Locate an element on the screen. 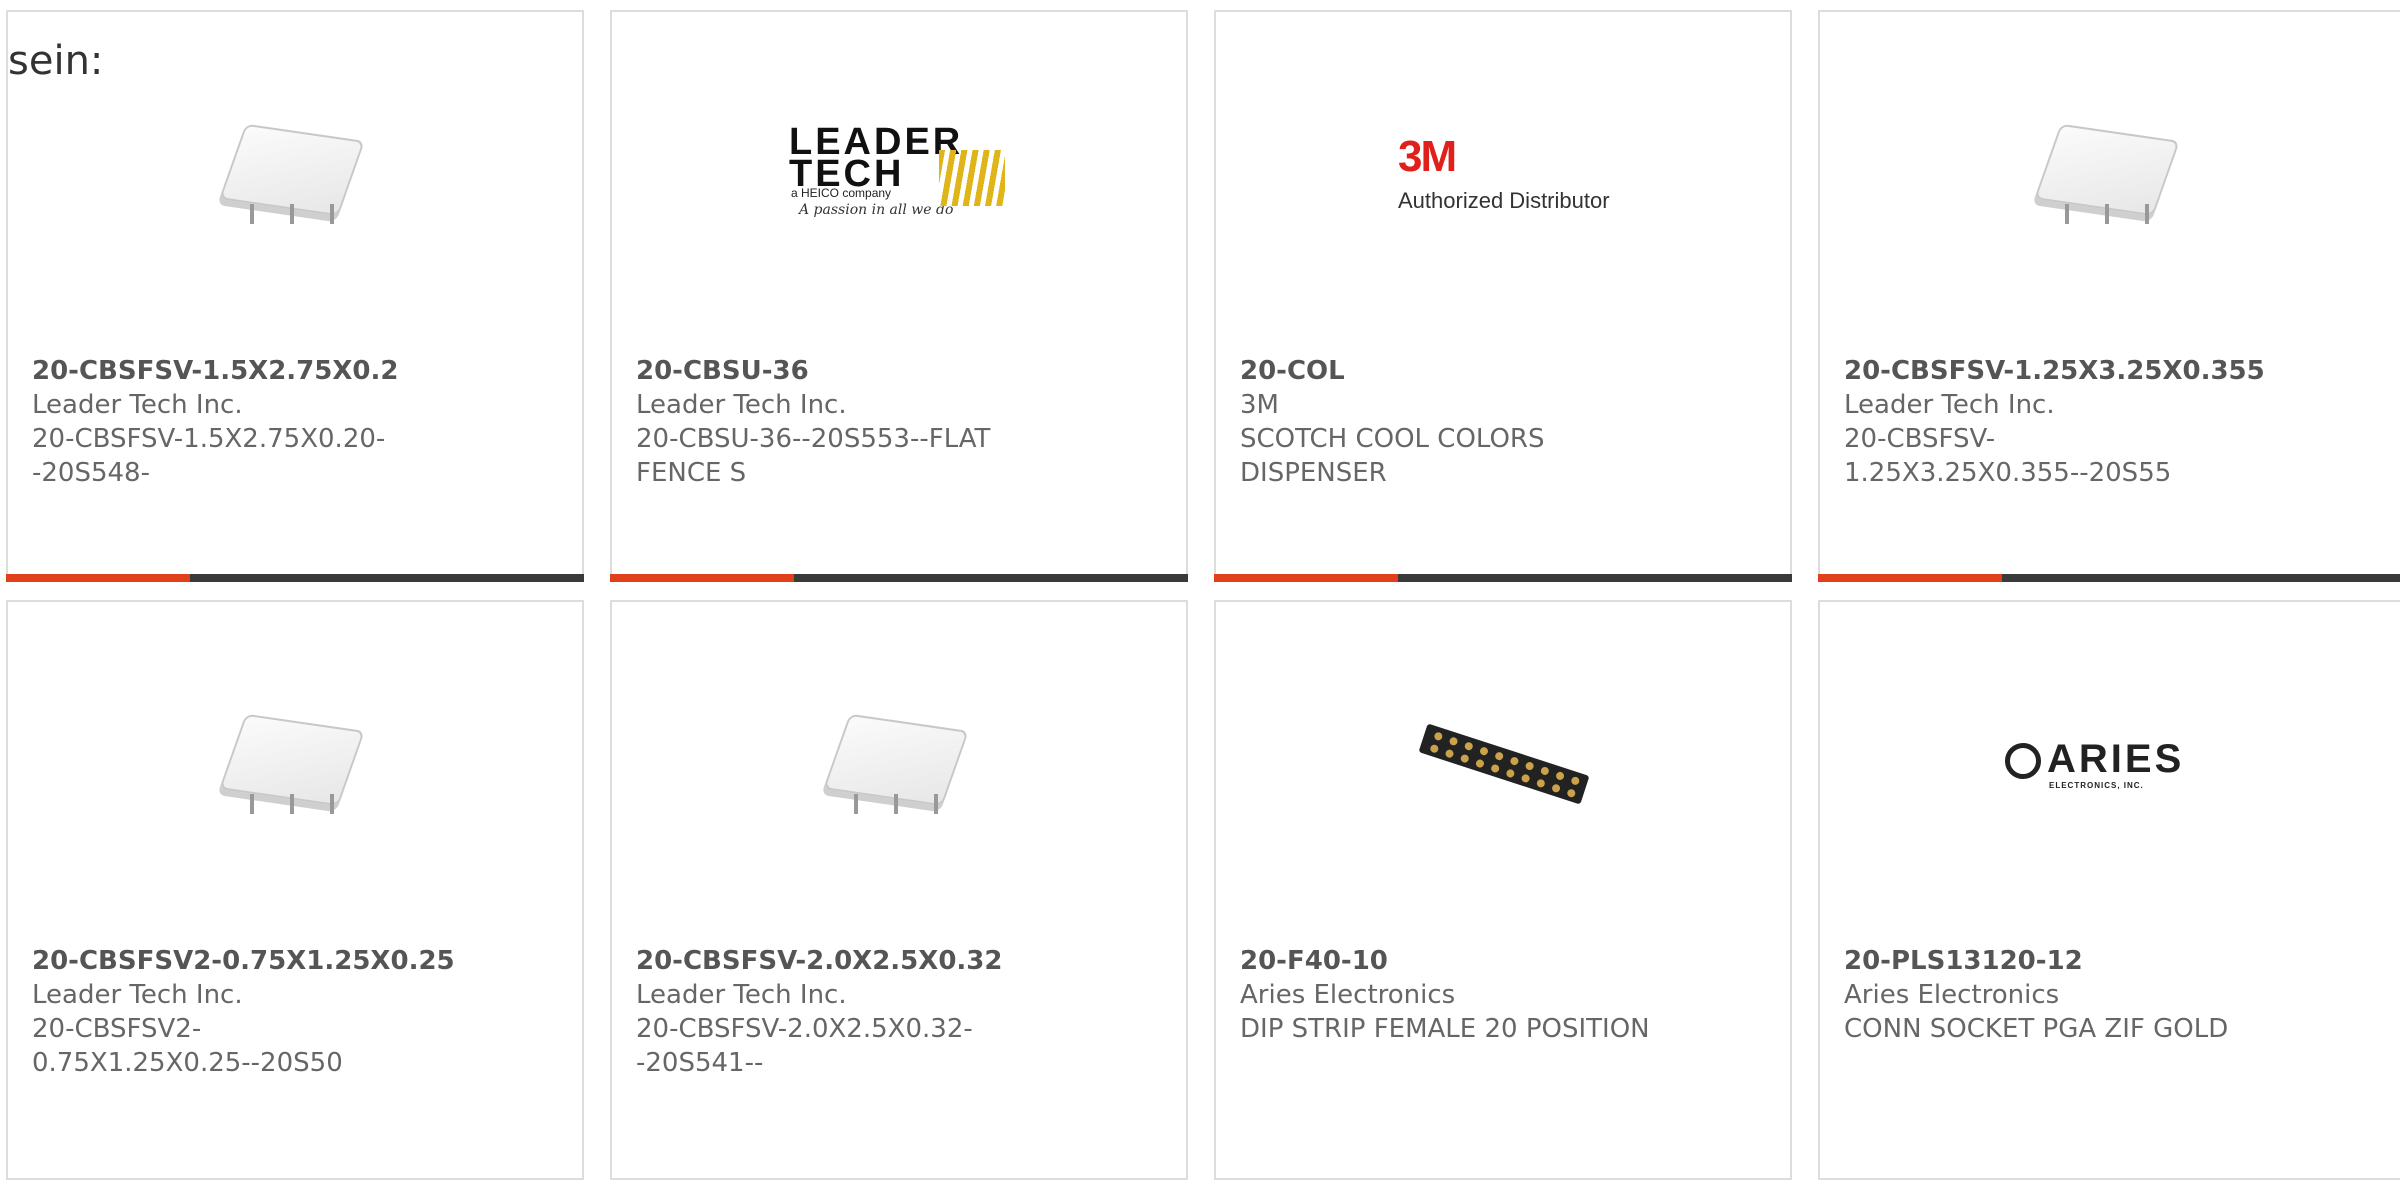 The image size is (2400, 1180). part-number-link: 20-CBSFSV-1.25X3.25X0.355 is located at coordinates (2112, 371).